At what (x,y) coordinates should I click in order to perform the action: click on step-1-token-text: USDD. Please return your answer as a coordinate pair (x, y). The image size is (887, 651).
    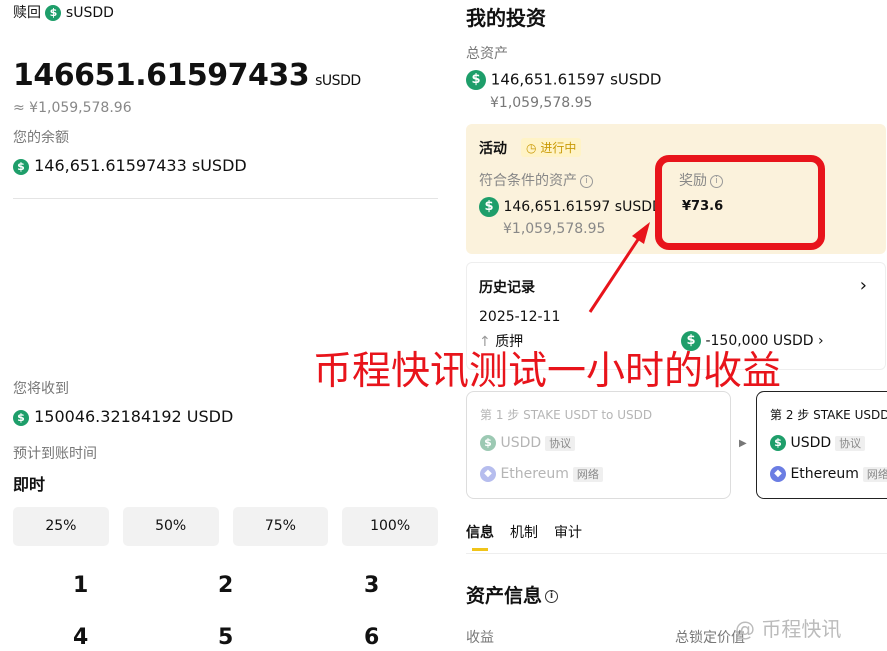
    Looking at the image, I should click on (521, 443).